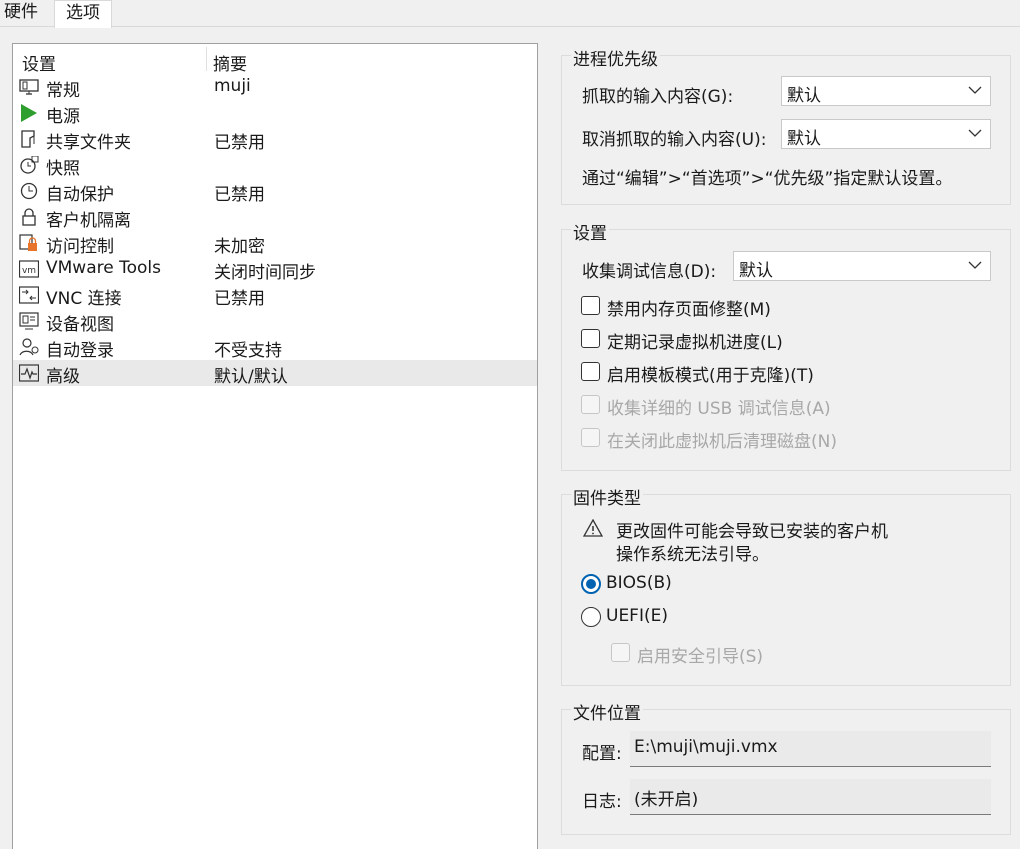  Describe the element at coordinates (28, 242) in the screenshot. I see `access-control-lock-icon` at that location.